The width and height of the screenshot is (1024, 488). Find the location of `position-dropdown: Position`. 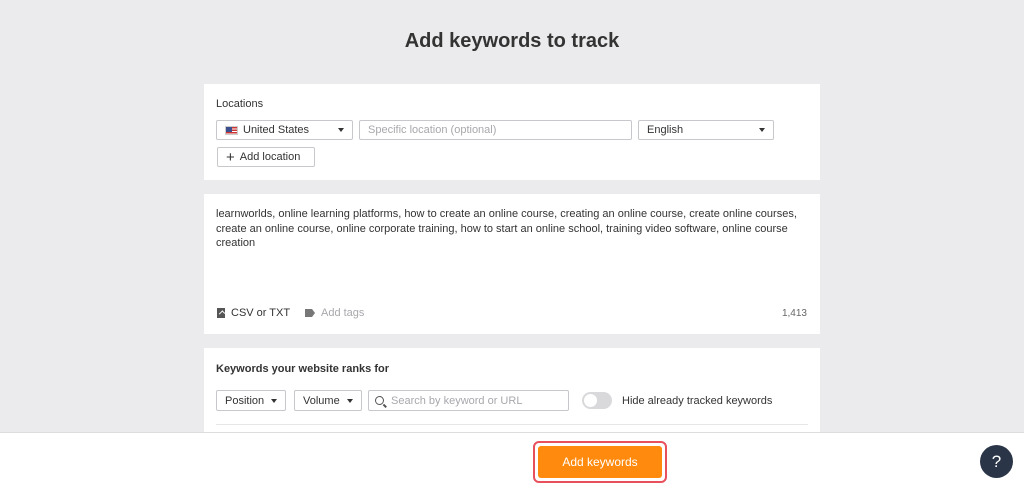

position-dropdown: Position is located at coordinates (251, 400).